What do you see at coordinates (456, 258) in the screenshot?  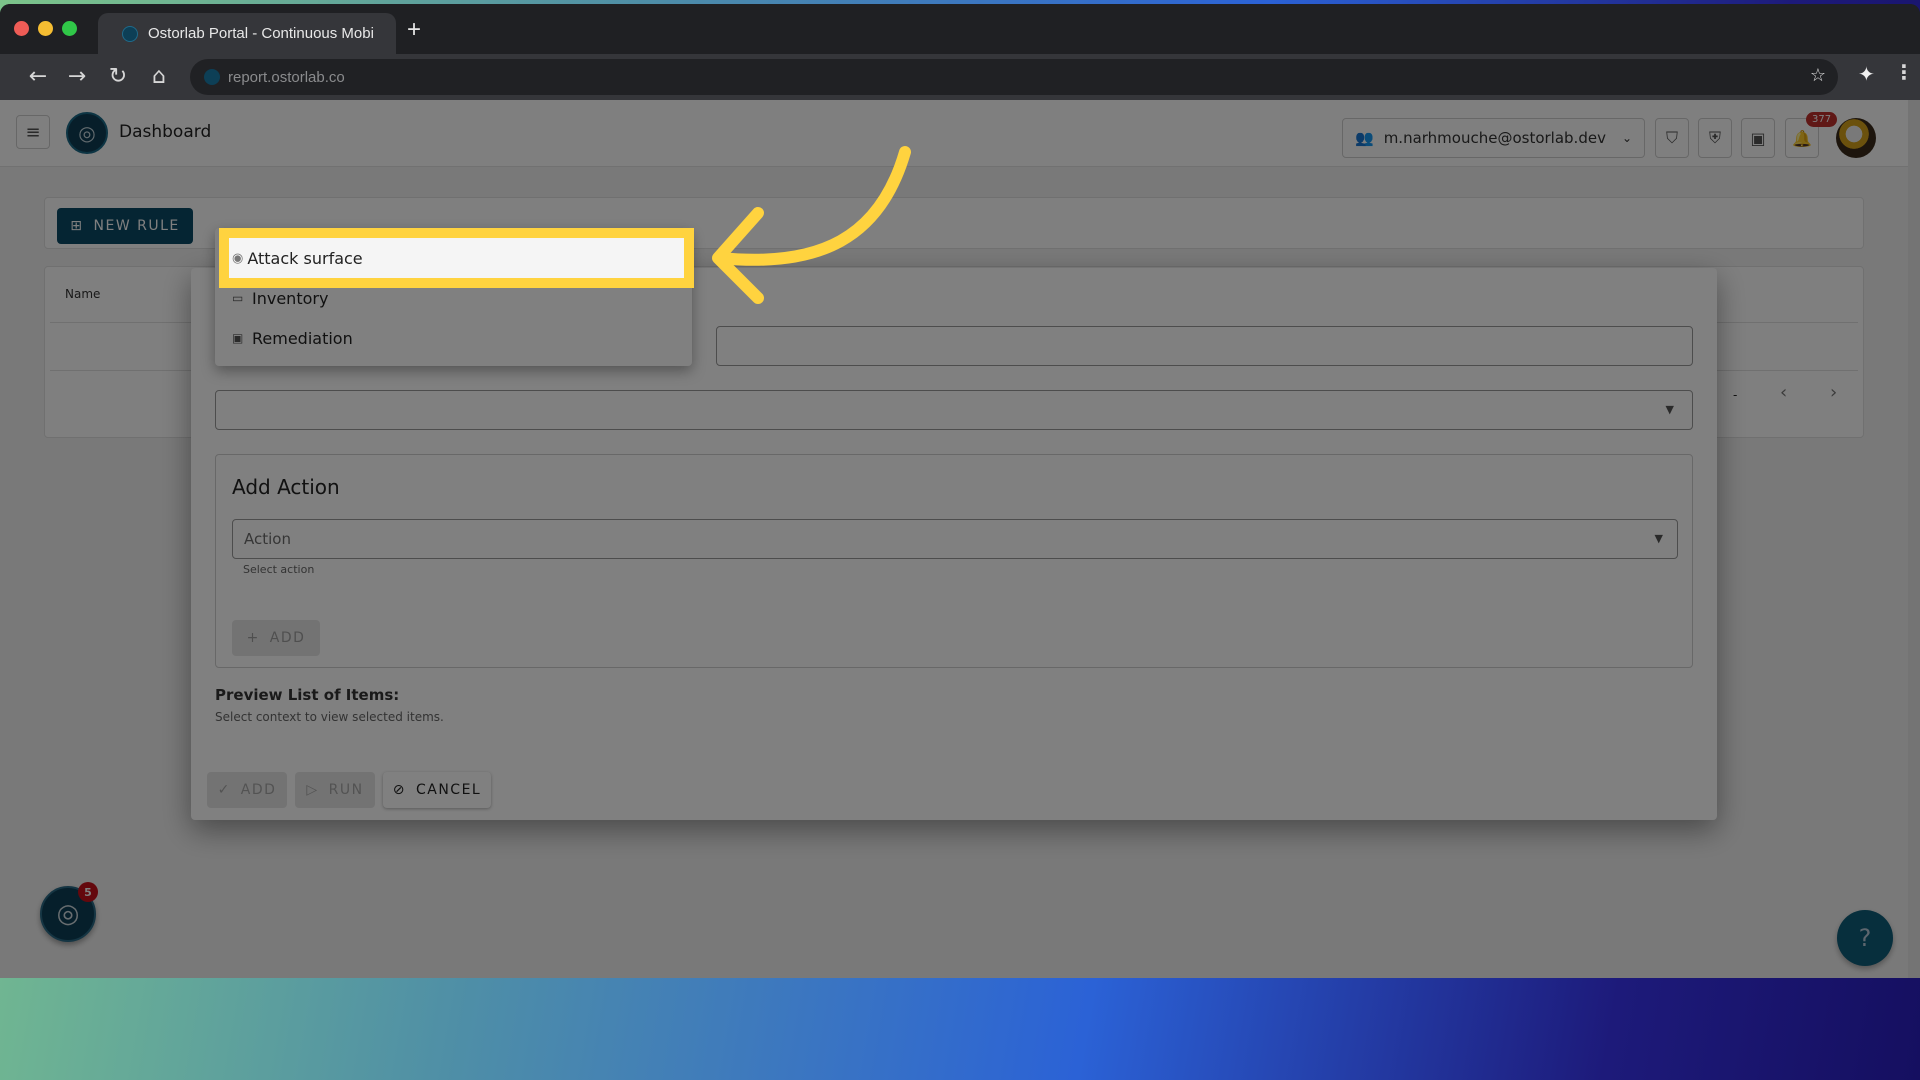 I see `menu-item-attack-surface: ◉ Attack surface` at bounding box center [456, 258].